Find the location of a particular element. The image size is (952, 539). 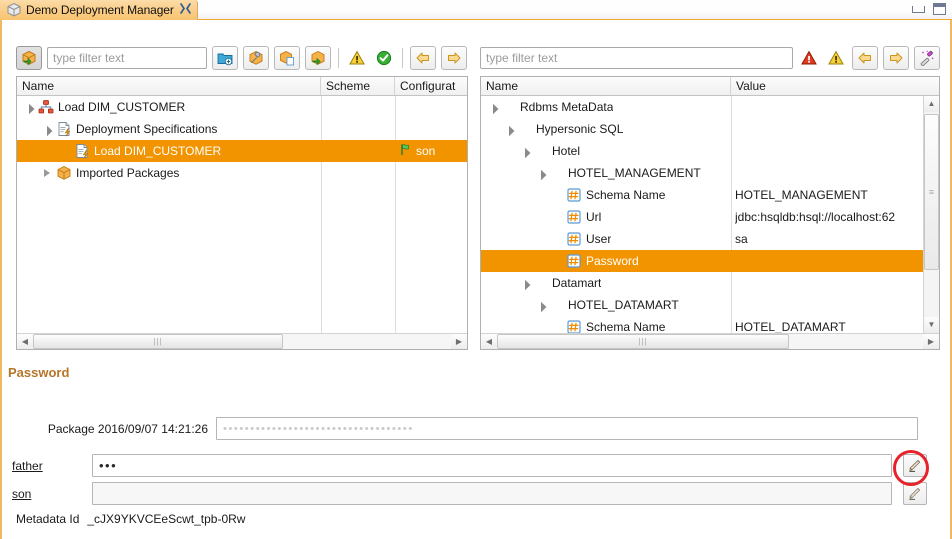

maximize-icon is located at coordinates (939, 9).